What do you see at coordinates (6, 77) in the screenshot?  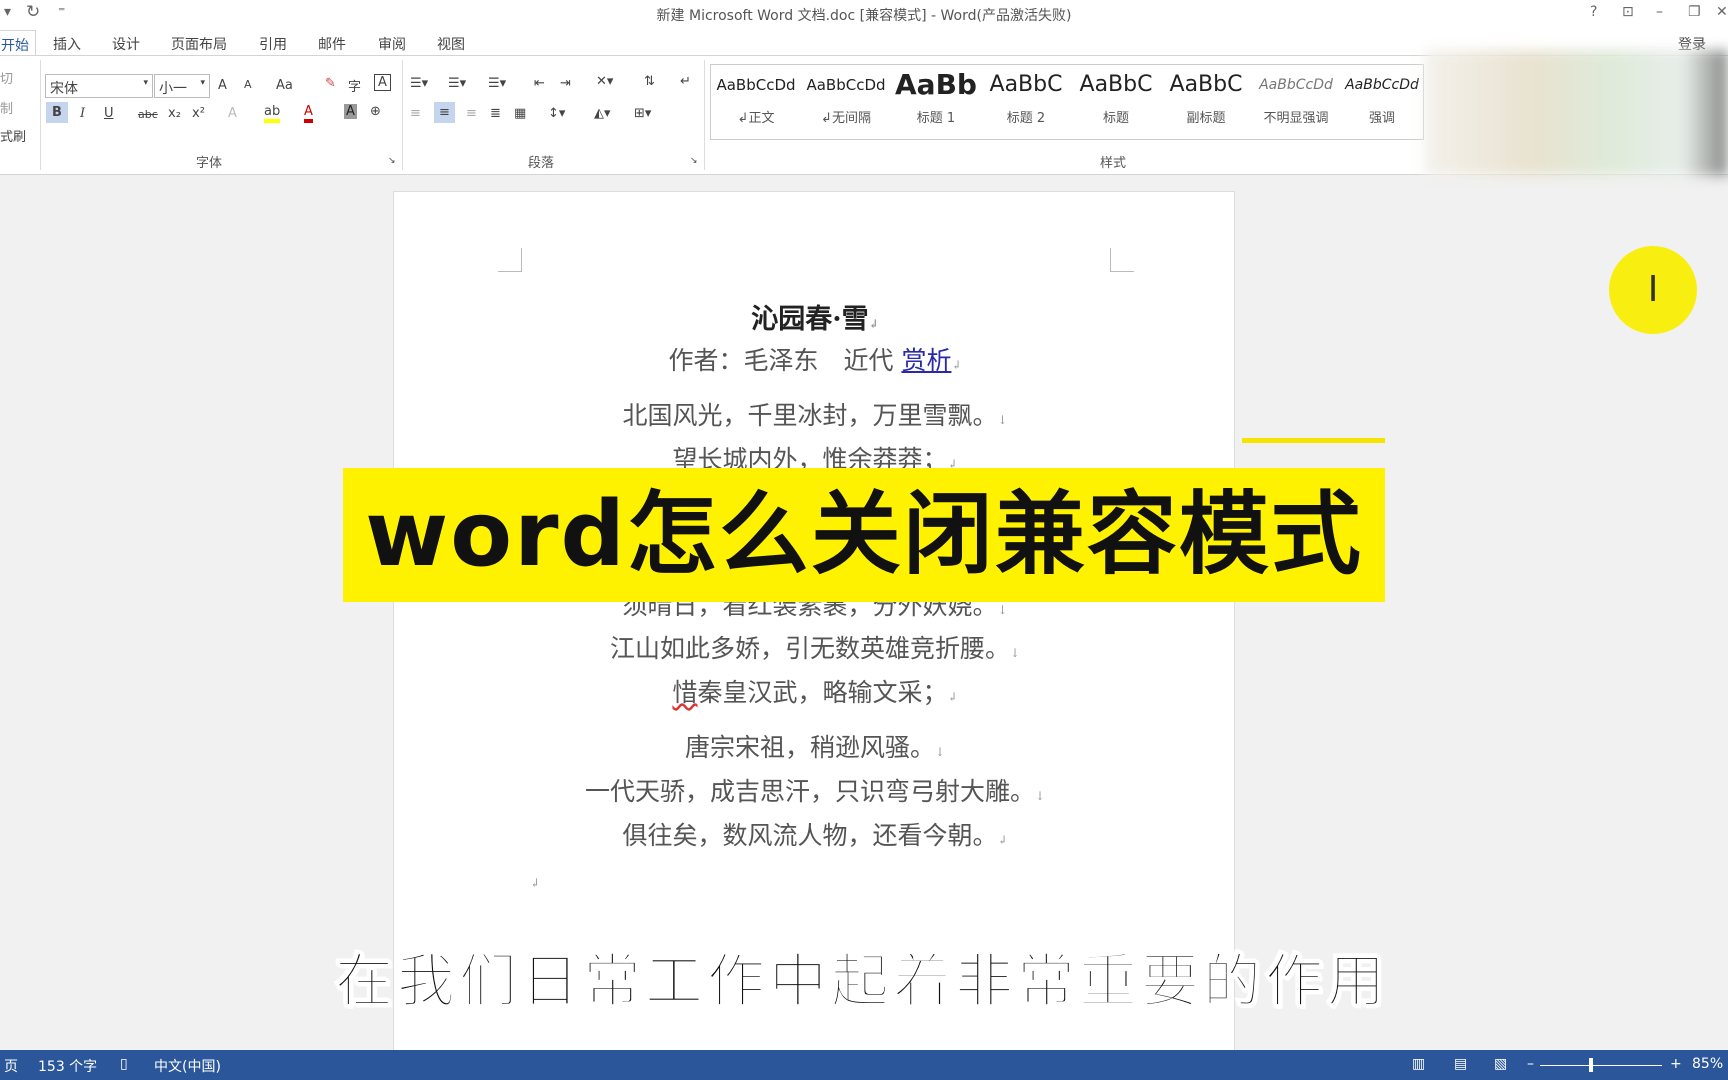 I see `cut-button: 切` at bounding box center [6, 77].